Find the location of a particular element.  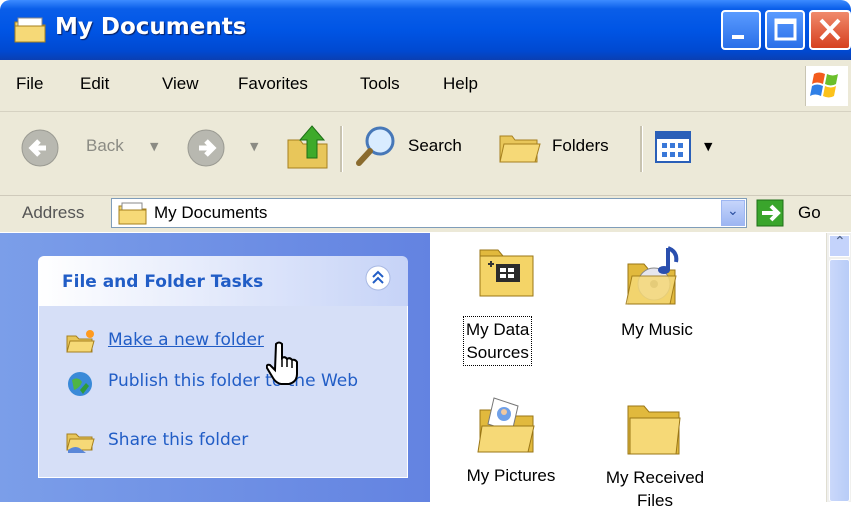

menu-tools: Tools is located at coordinates (380, 84).